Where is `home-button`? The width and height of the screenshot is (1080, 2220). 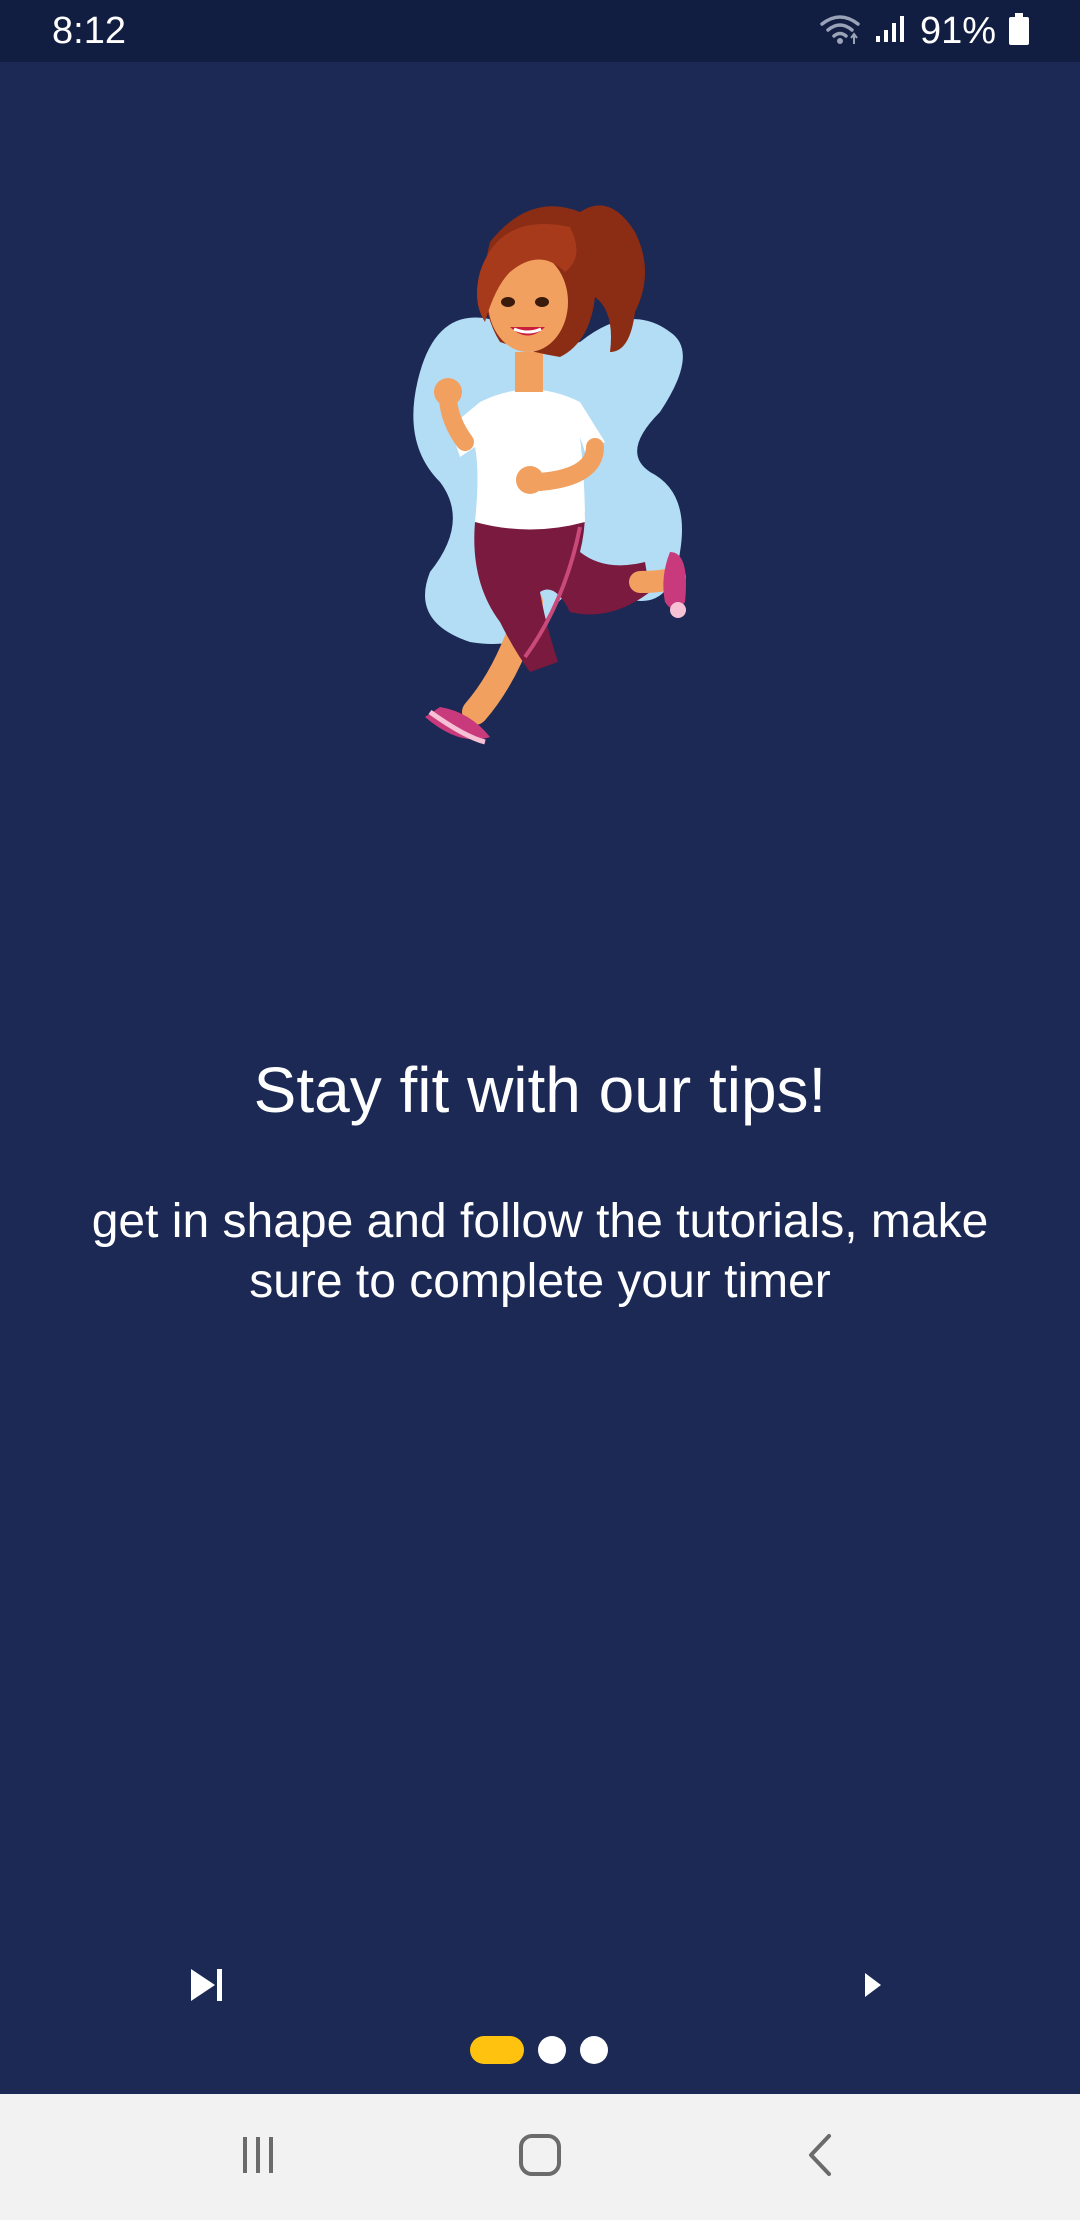
home-button is located at coordinates (540, 2157).